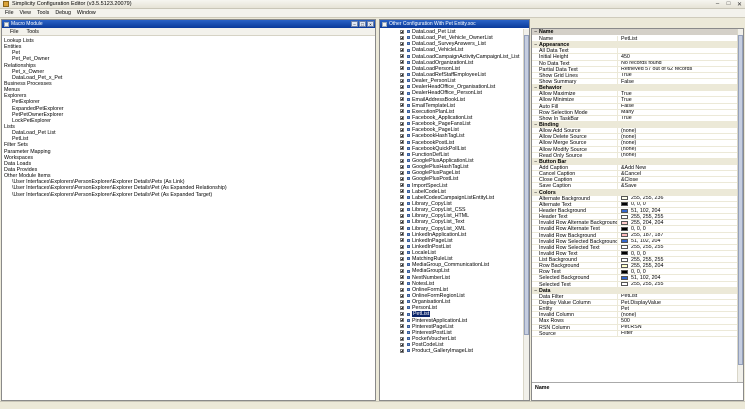 This screenshot has height=409, width=745. What do you see at coordinates (677, 50) in the screenshot?
I see `property-value` at bounding box center [677, 50].